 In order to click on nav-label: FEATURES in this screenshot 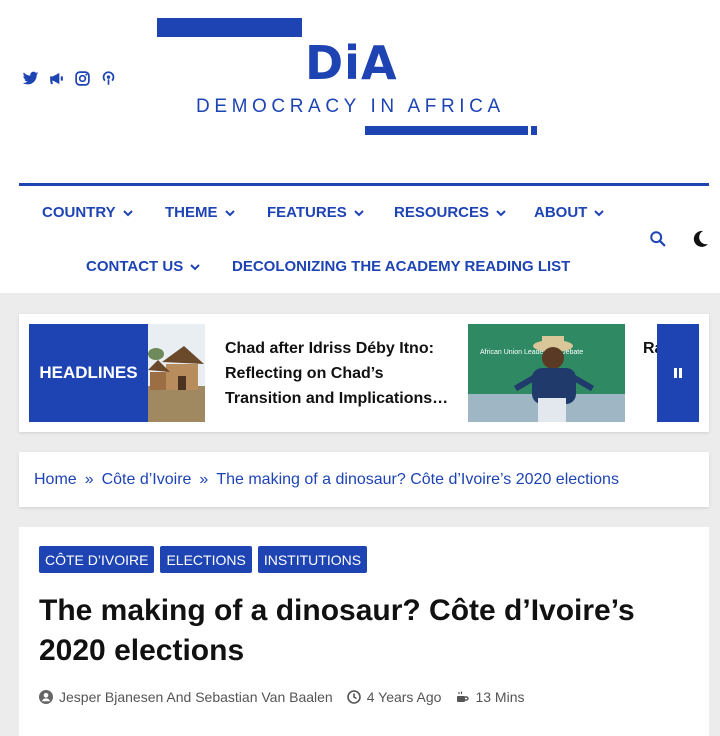, I will do `click(307, 212)`.